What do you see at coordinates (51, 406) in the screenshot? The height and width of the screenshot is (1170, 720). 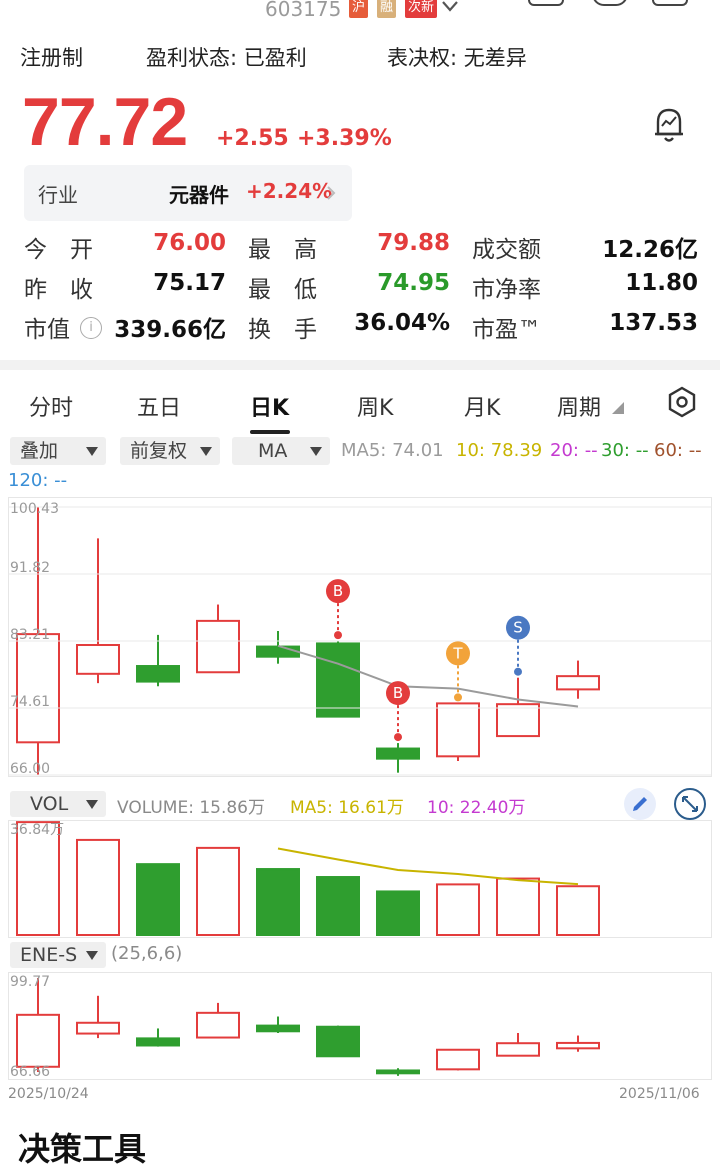 I see `tab-0: 分时` at bounding box center [51, 406].